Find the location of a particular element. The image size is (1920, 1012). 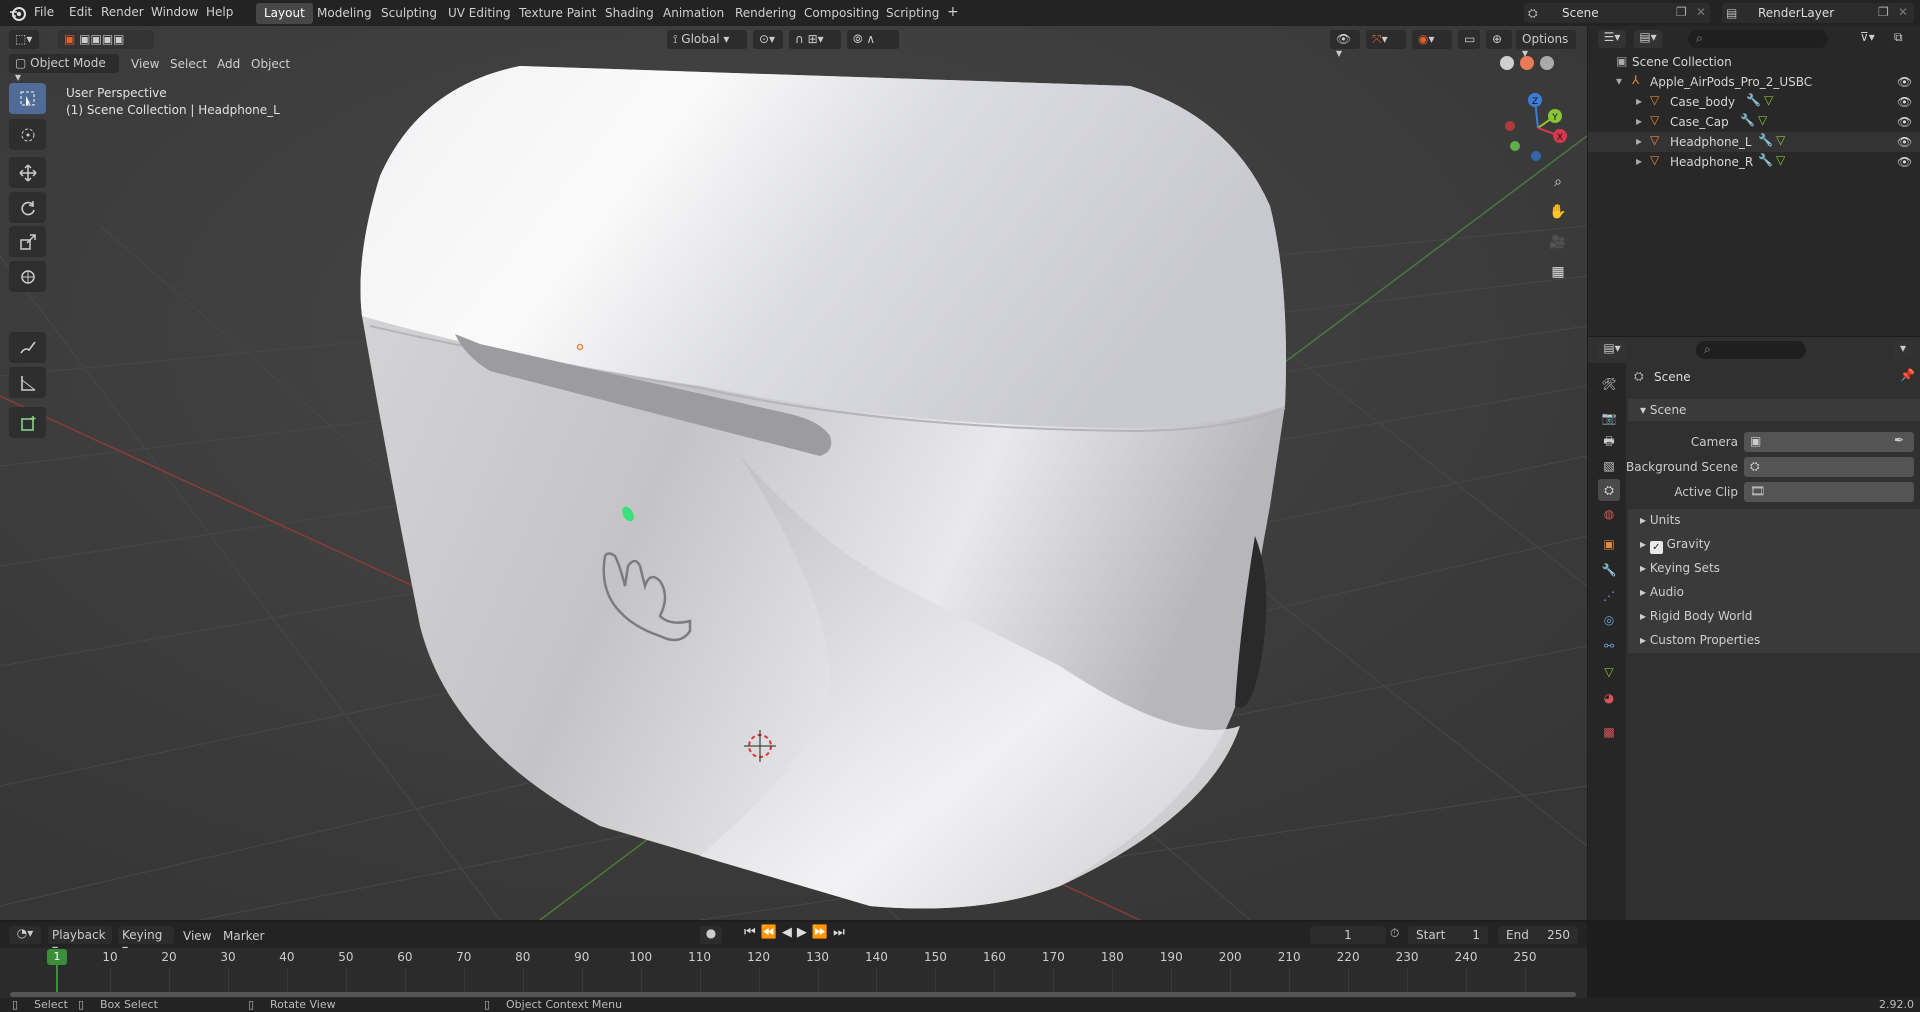

new-collection-button: ⧉ is located at coordinates (1904, 39).